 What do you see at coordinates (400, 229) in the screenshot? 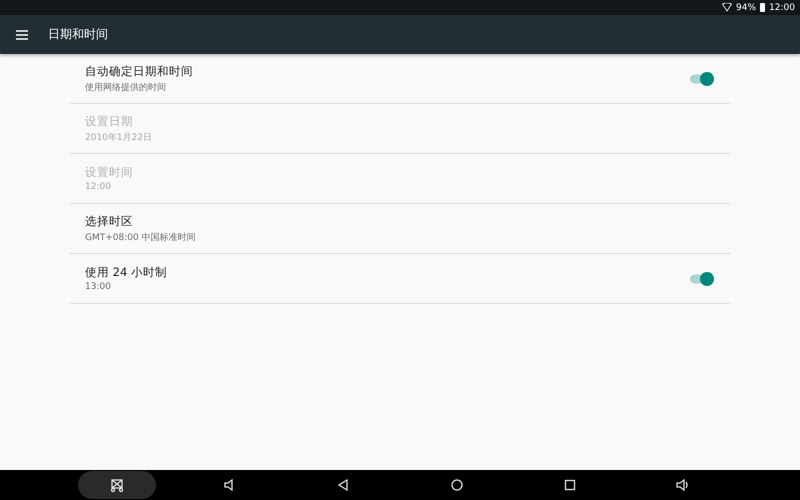
I see `settings-row: 选择时区 GMT+08:00 中国标准时间` at bounding box center [400, 229].